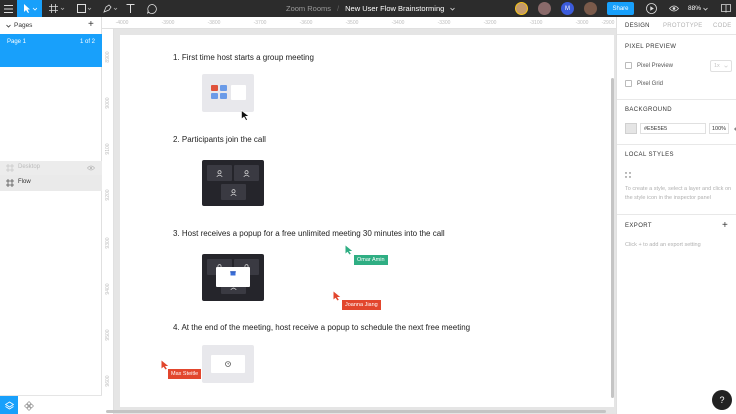 This screenshot has width=736, height=414. Describe the element at coordinates (8, 8) in the screenshot. I see `main-menu-button` at that location.